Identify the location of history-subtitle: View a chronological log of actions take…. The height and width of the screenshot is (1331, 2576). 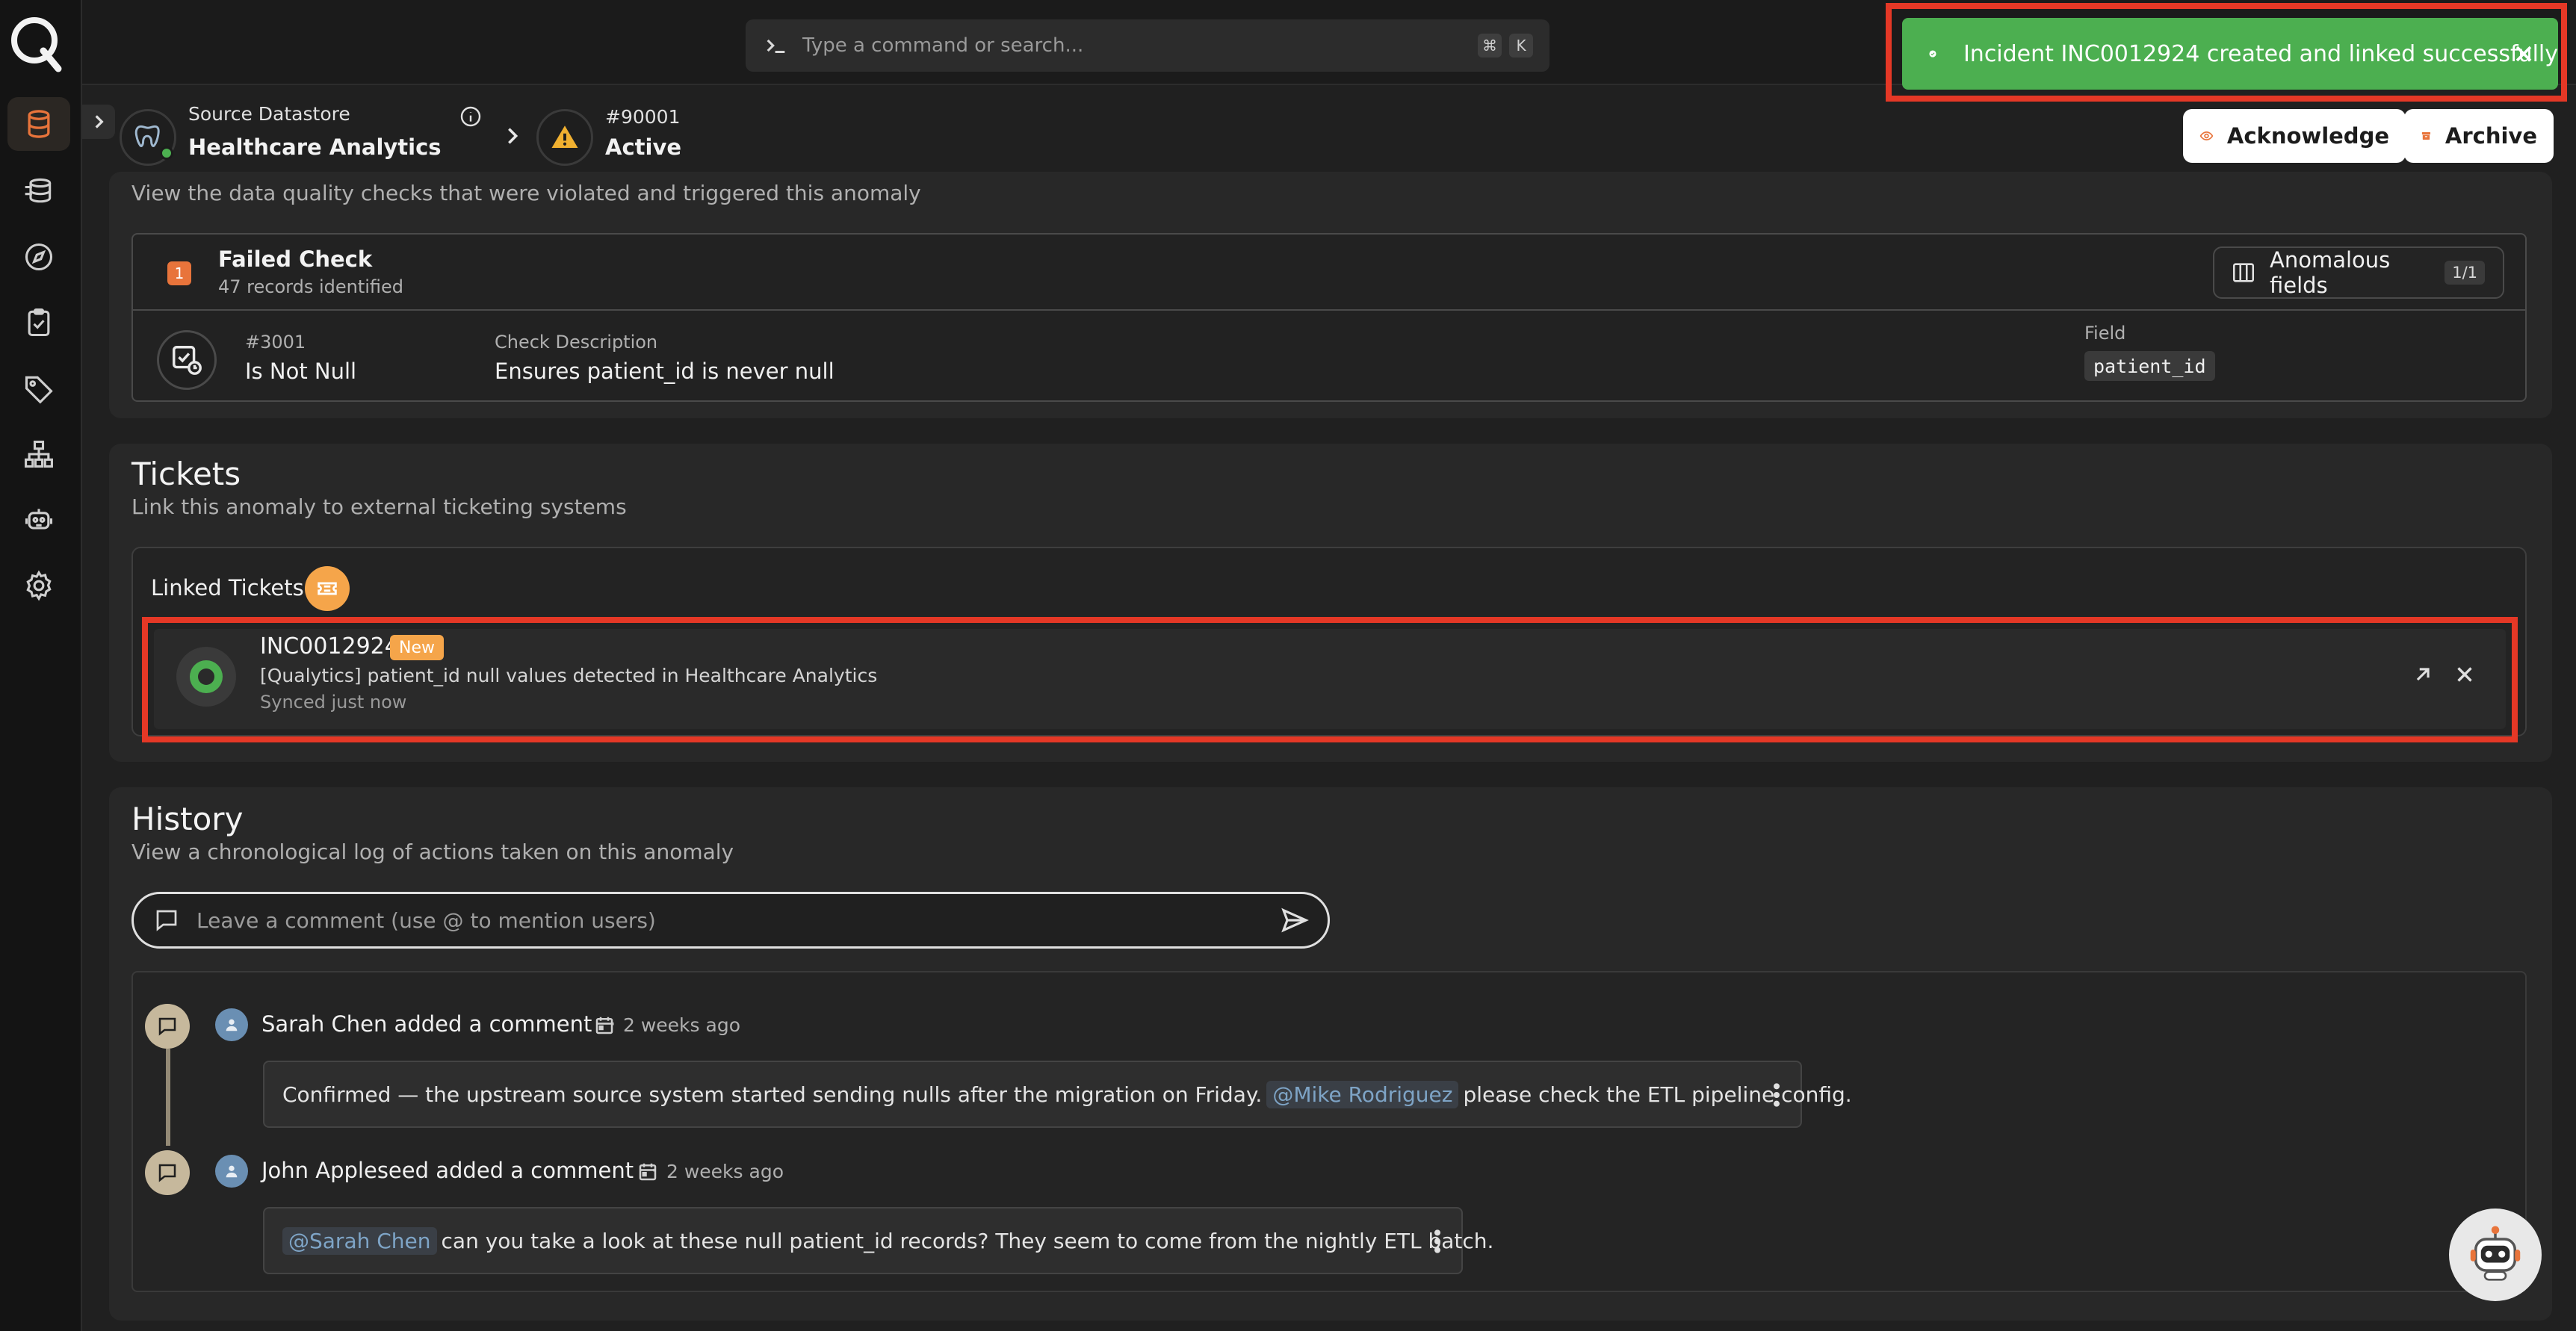
(432, 852).